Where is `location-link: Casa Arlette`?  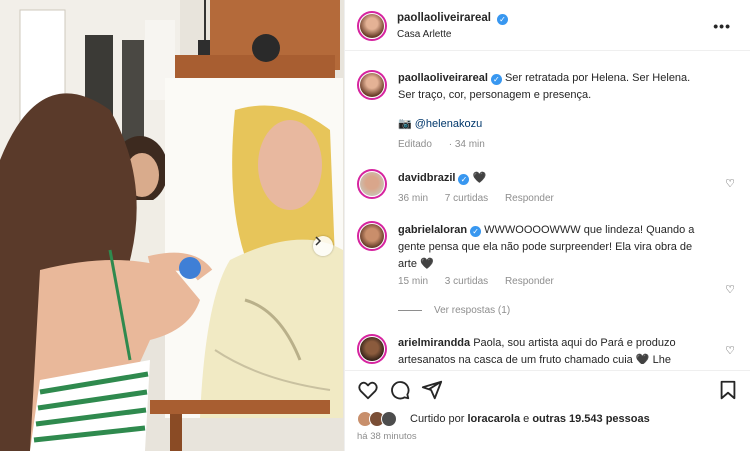 location-link: Casa Arlette is located at coordinates (424, 34).